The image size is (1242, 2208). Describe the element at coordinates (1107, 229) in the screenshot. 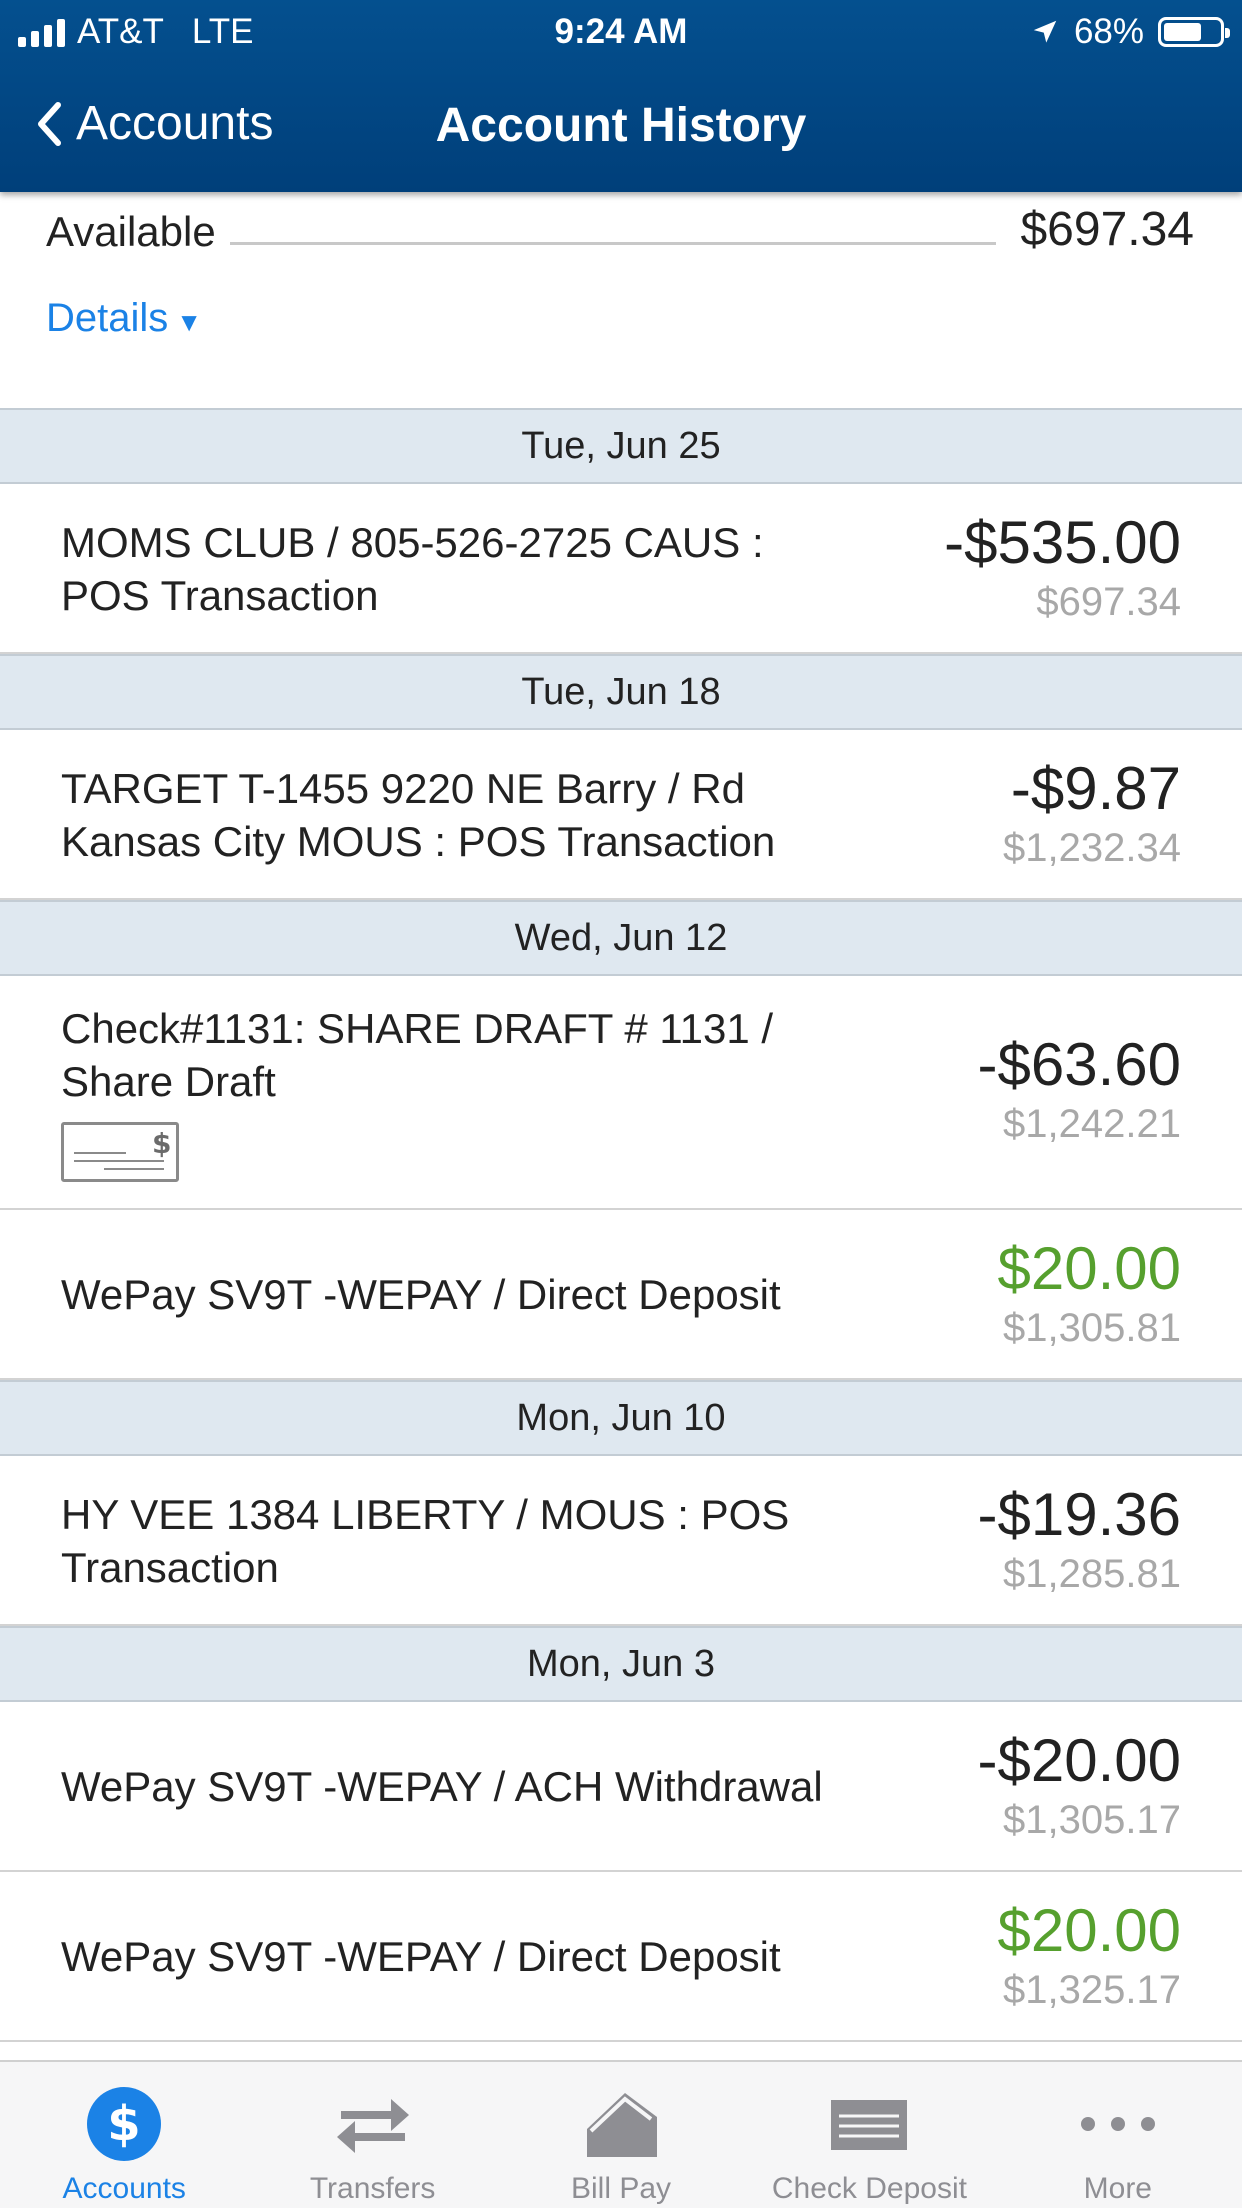

I see `available-value: $697.34` at that location.